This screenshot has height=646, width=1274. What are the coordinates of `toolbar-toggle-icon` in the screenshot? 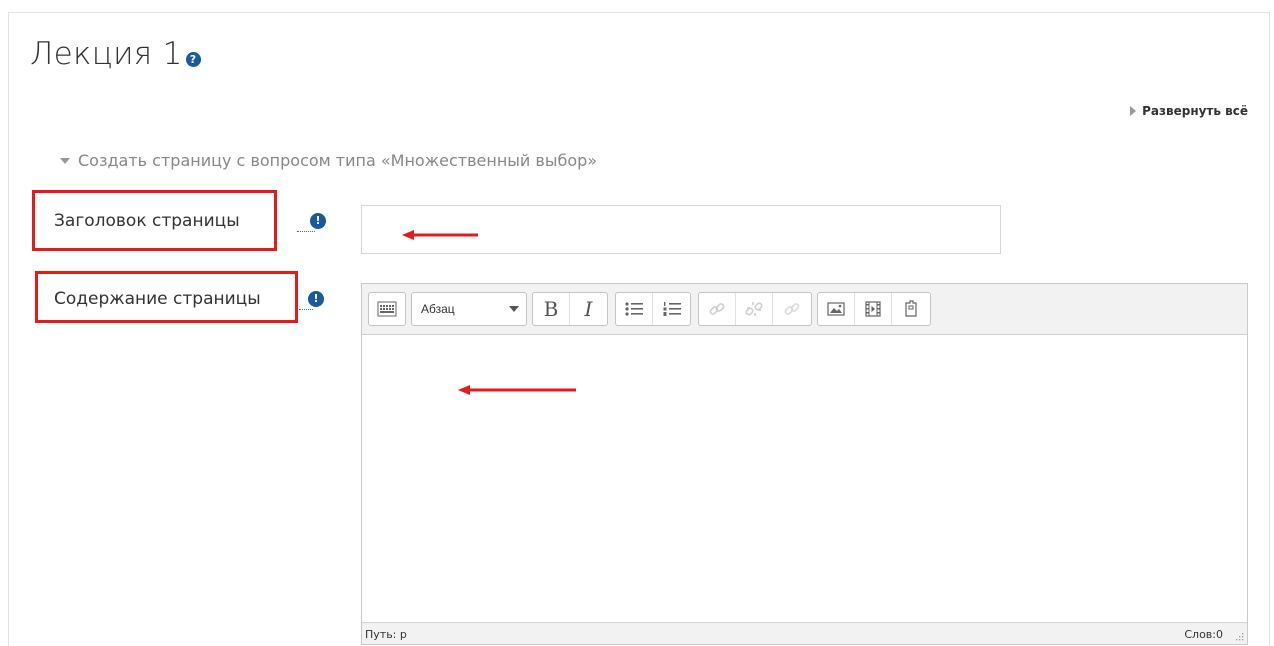 It's located at (387, 309).